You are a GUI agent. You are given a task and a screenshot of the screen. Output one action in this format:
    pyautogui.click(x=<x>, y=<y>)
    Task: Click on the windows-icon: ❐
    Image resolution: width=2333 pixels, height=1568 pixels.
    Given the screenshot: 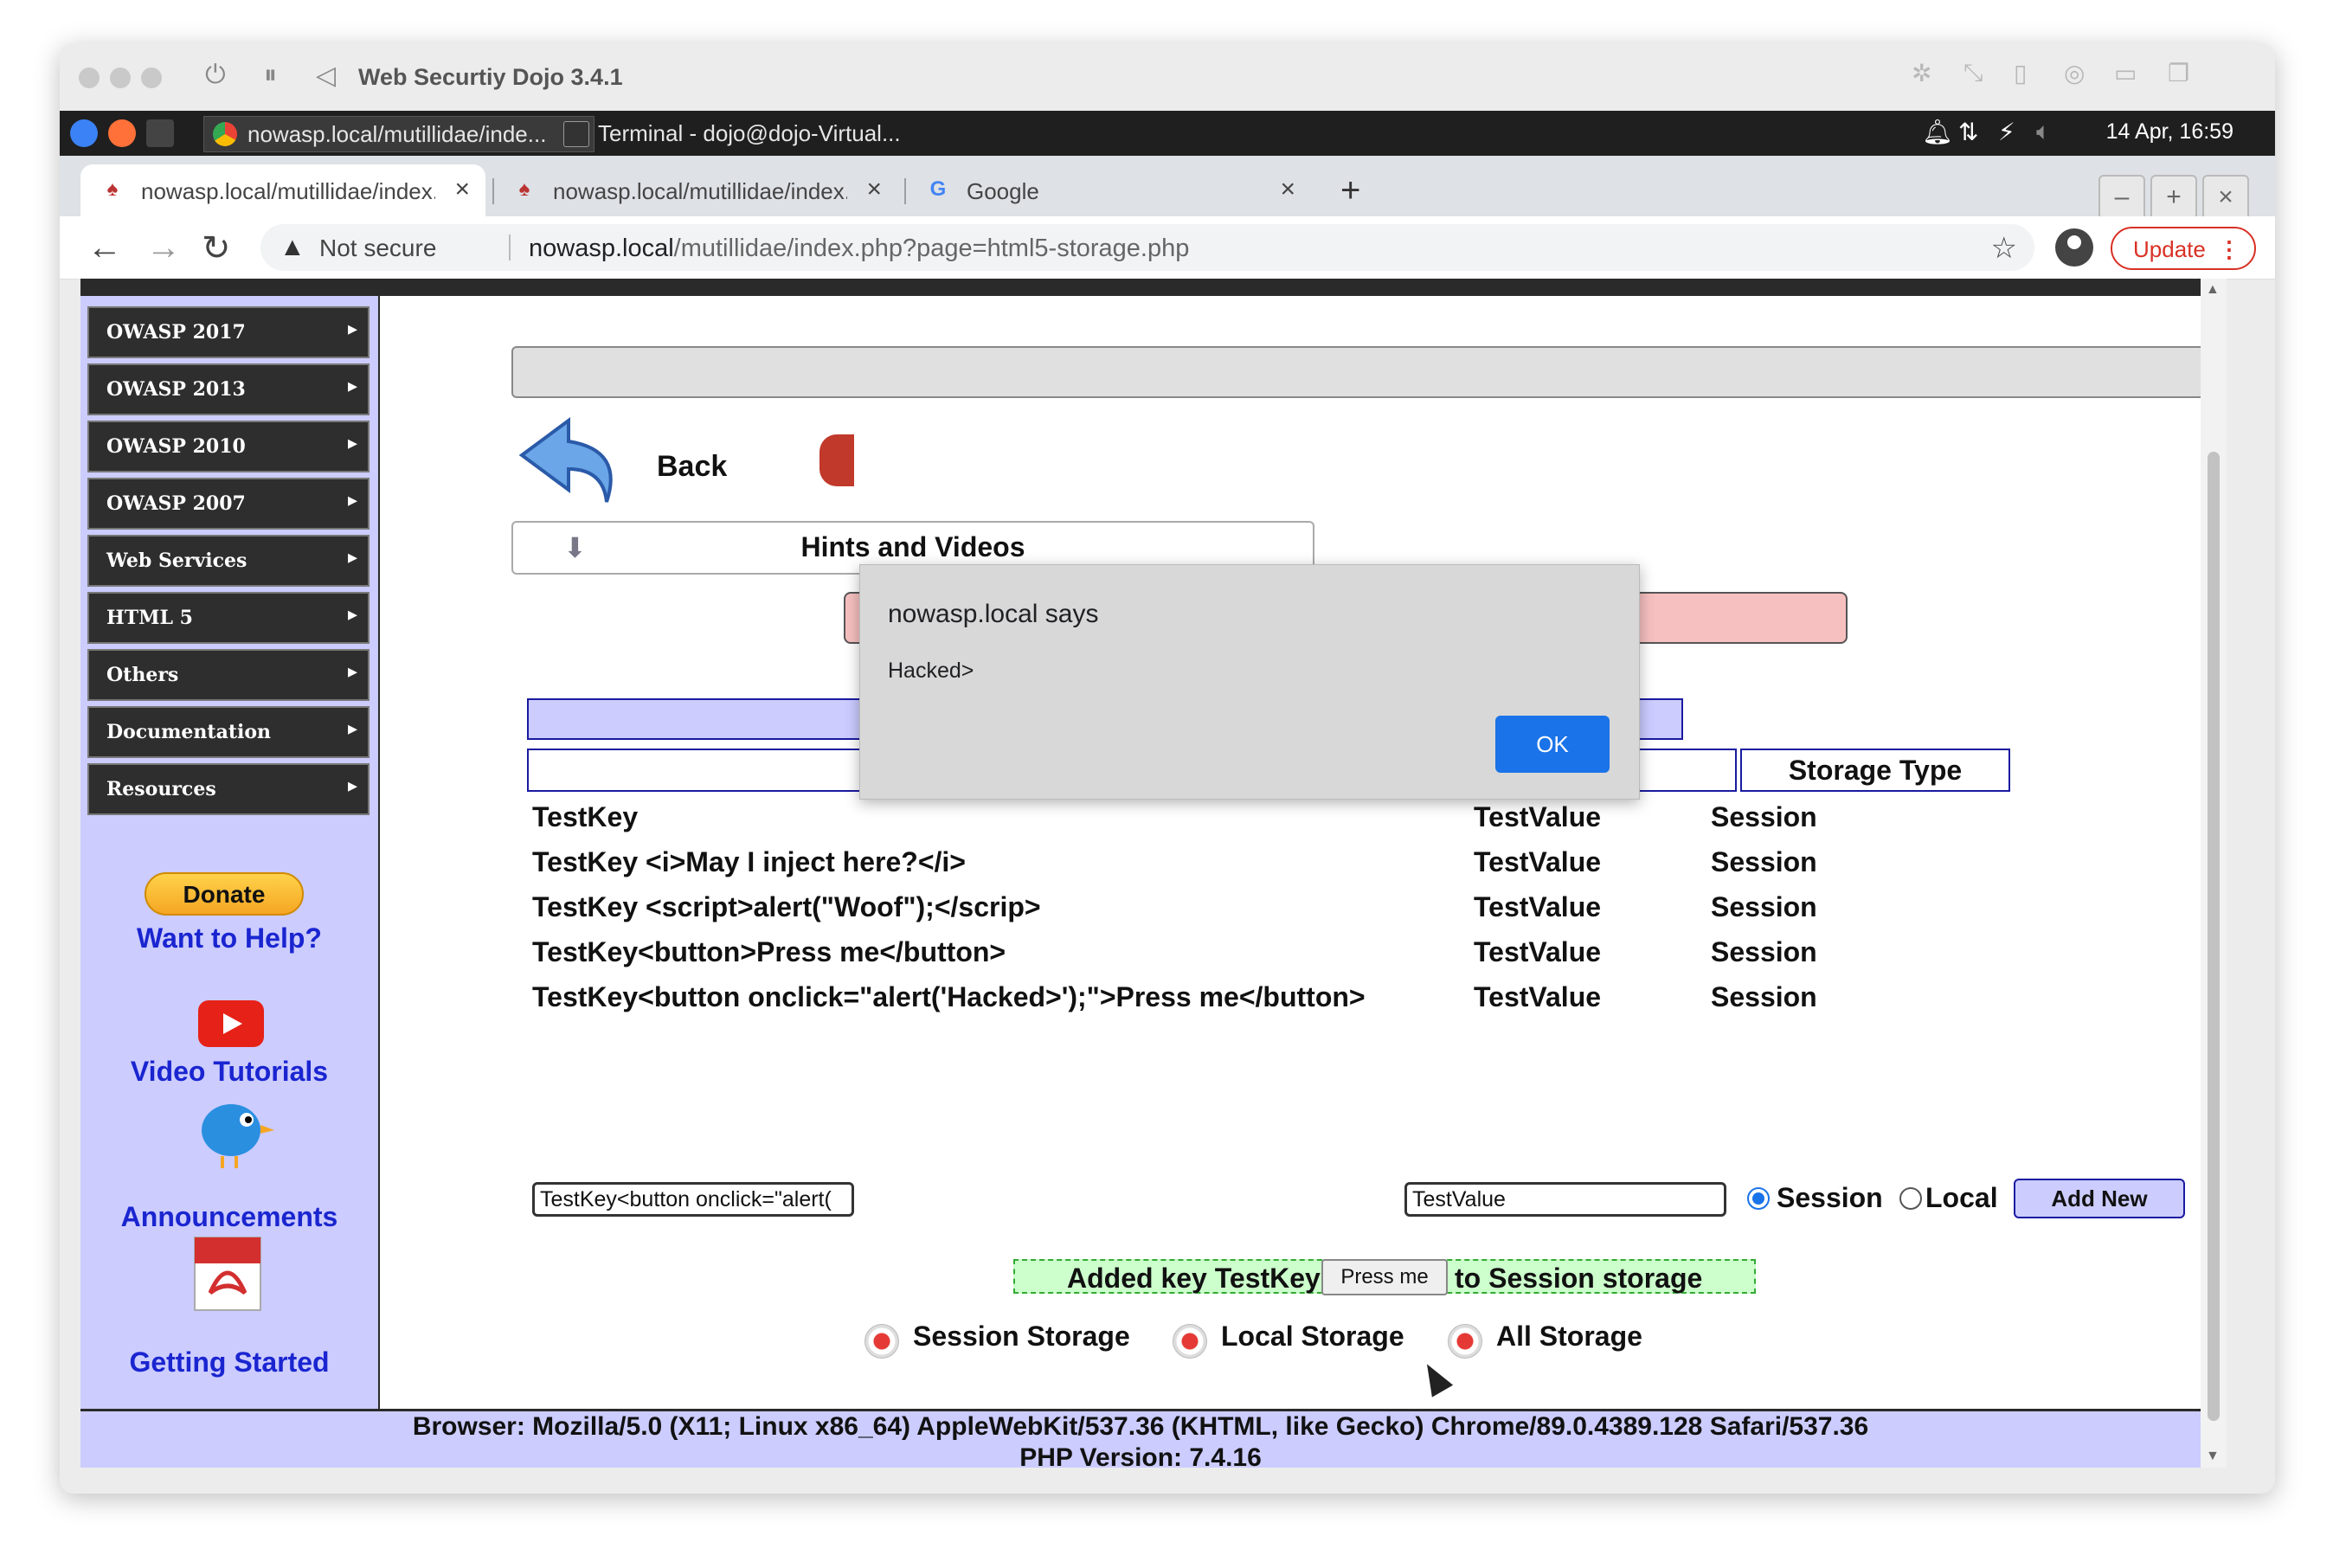 What is the action you would take?
    pyautogui.click(x=2178, y=73)
    